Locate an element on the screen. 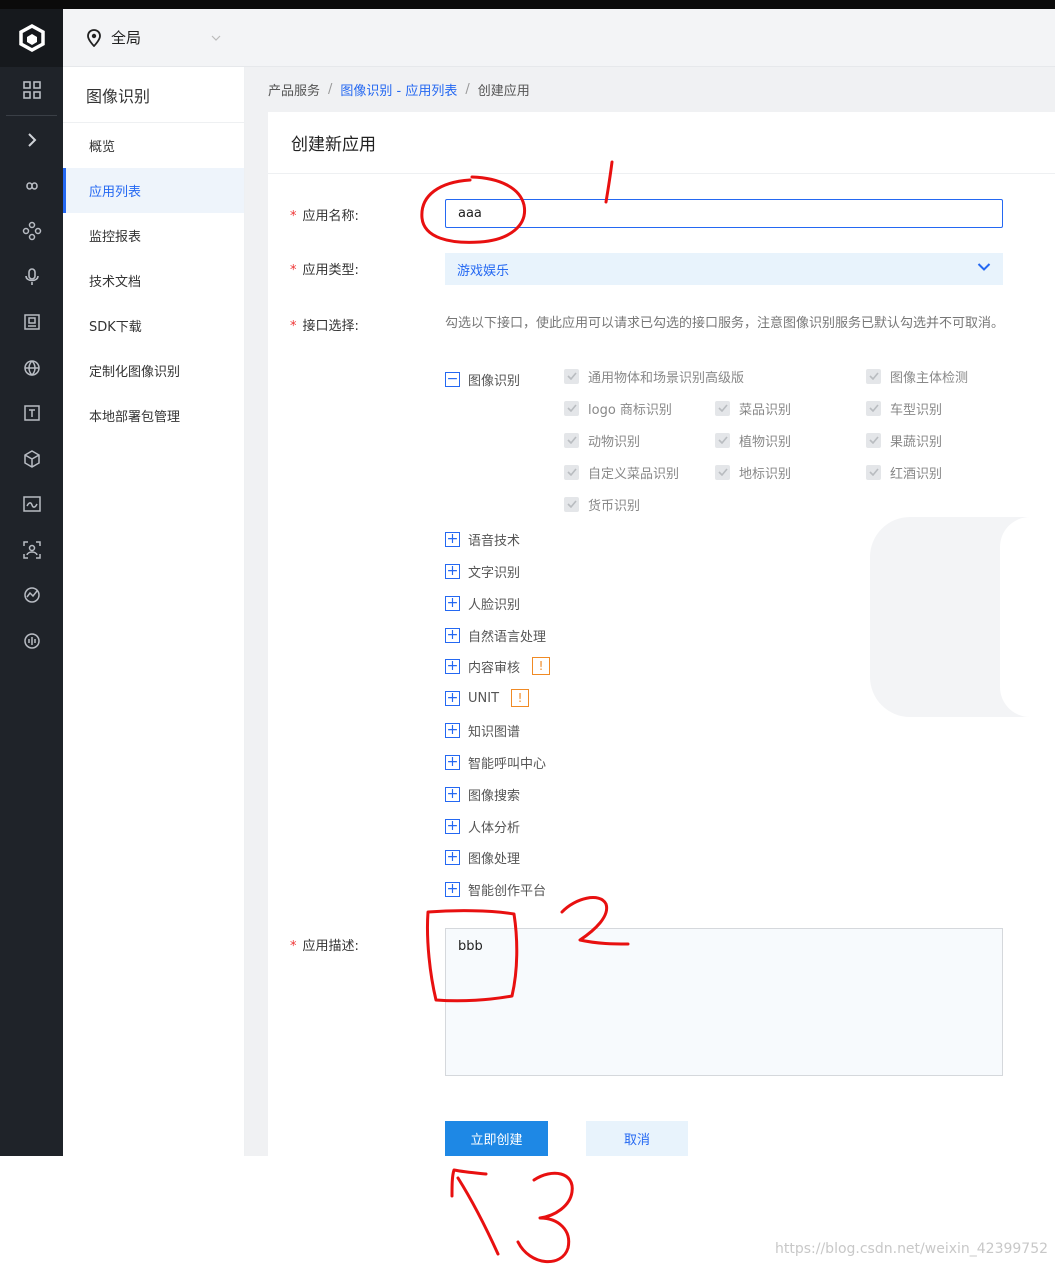 The image size is (1055, 1269). image-recognition-icon is located at coordinates (31, 323).